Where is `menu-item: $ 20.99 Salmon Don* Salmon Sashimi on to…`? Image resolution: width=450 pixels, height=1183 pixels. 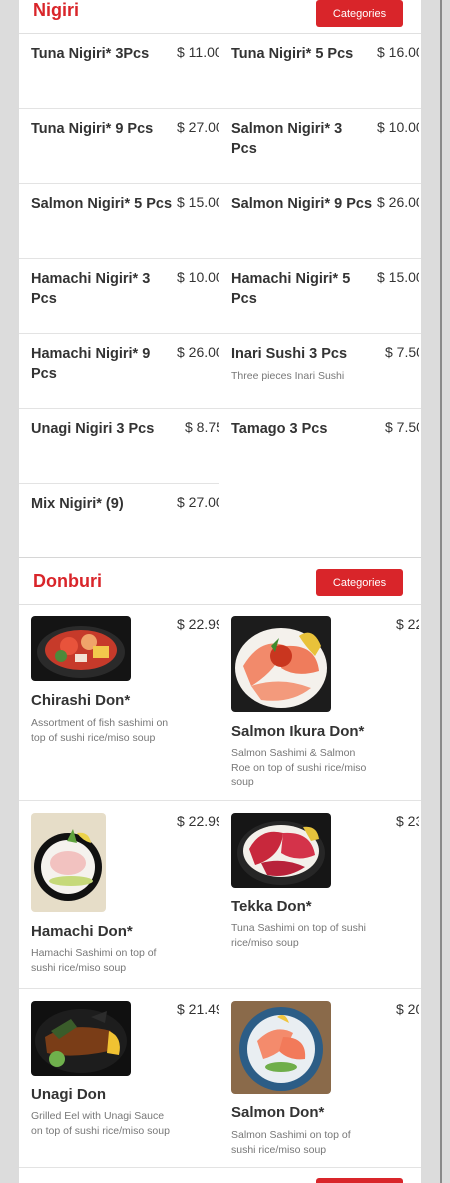 menu-item: $ 20.99 Salmon Don* Salmon Sashimi on to… is located at coordinates (319, 1078).